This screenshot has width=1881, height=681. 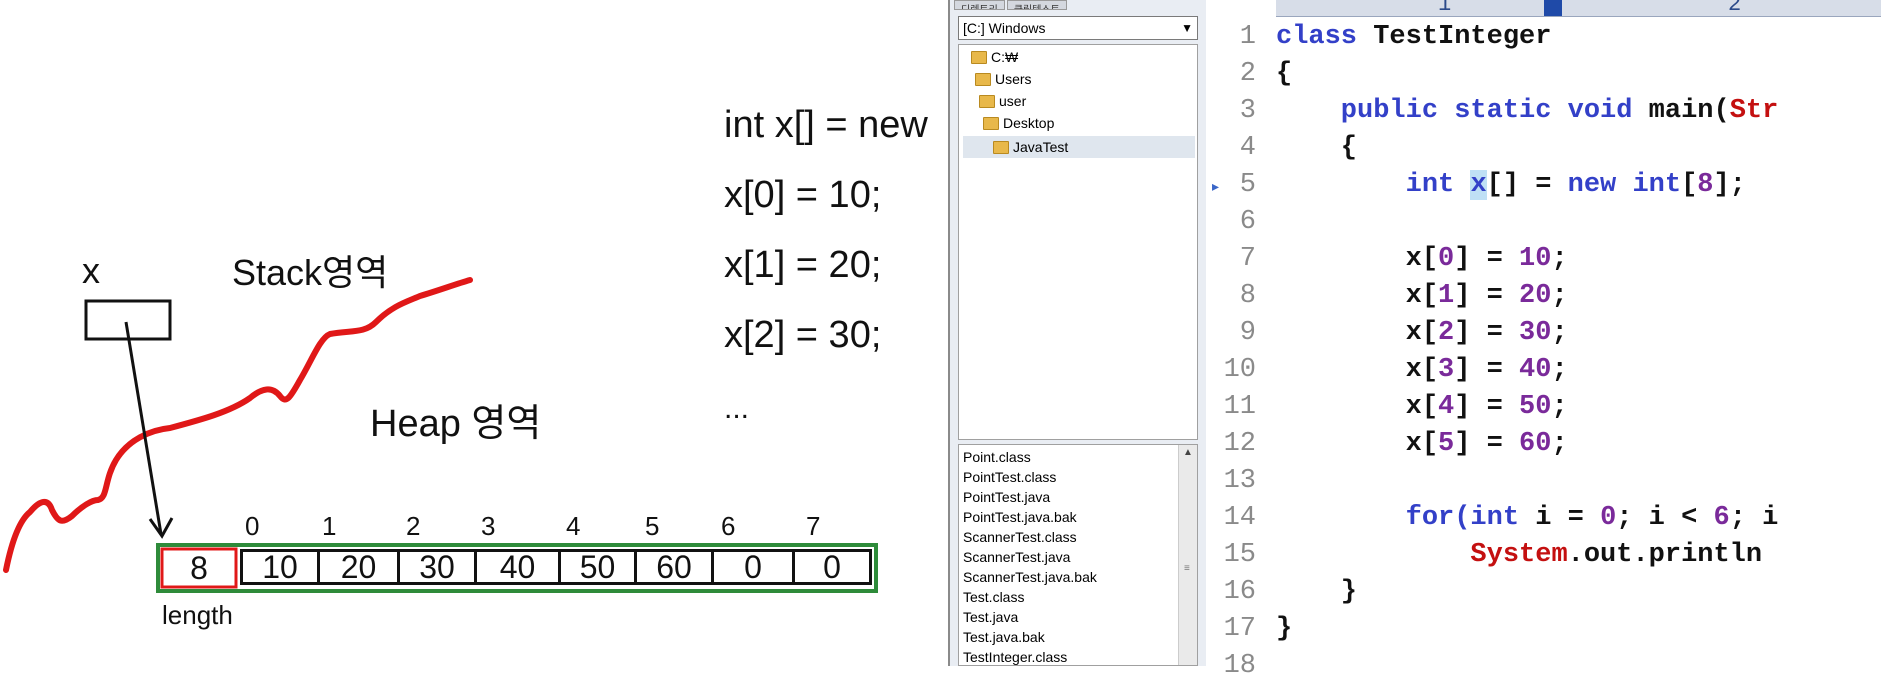 What do you see at coordinates (1446, 444) in the screenshot?
I see `code-number: 5` at bounding box center [1446, 444].